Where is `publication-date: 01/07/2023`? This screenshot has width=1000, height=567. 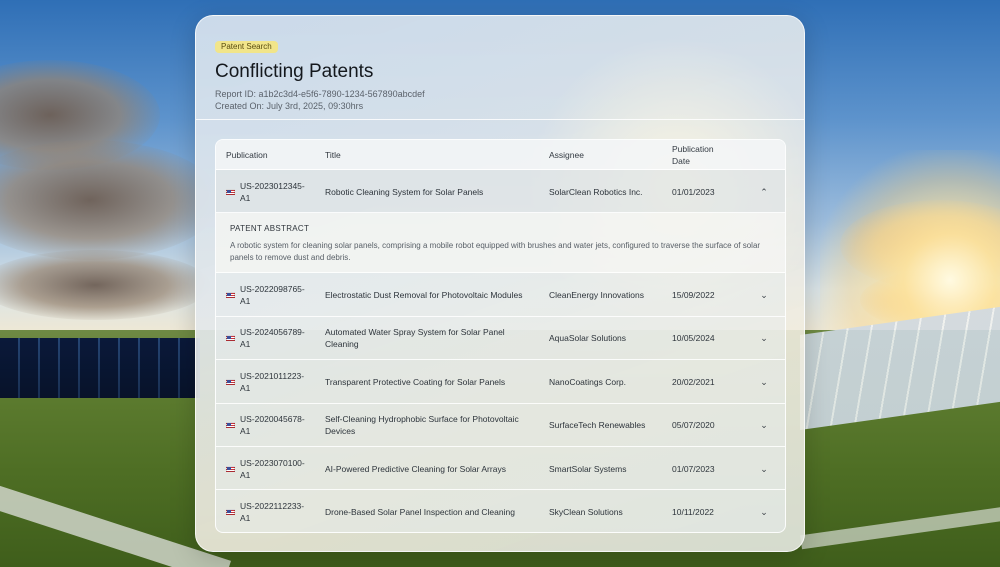 publication-date: 01/07/2023 is located at coordinates (693, 468).